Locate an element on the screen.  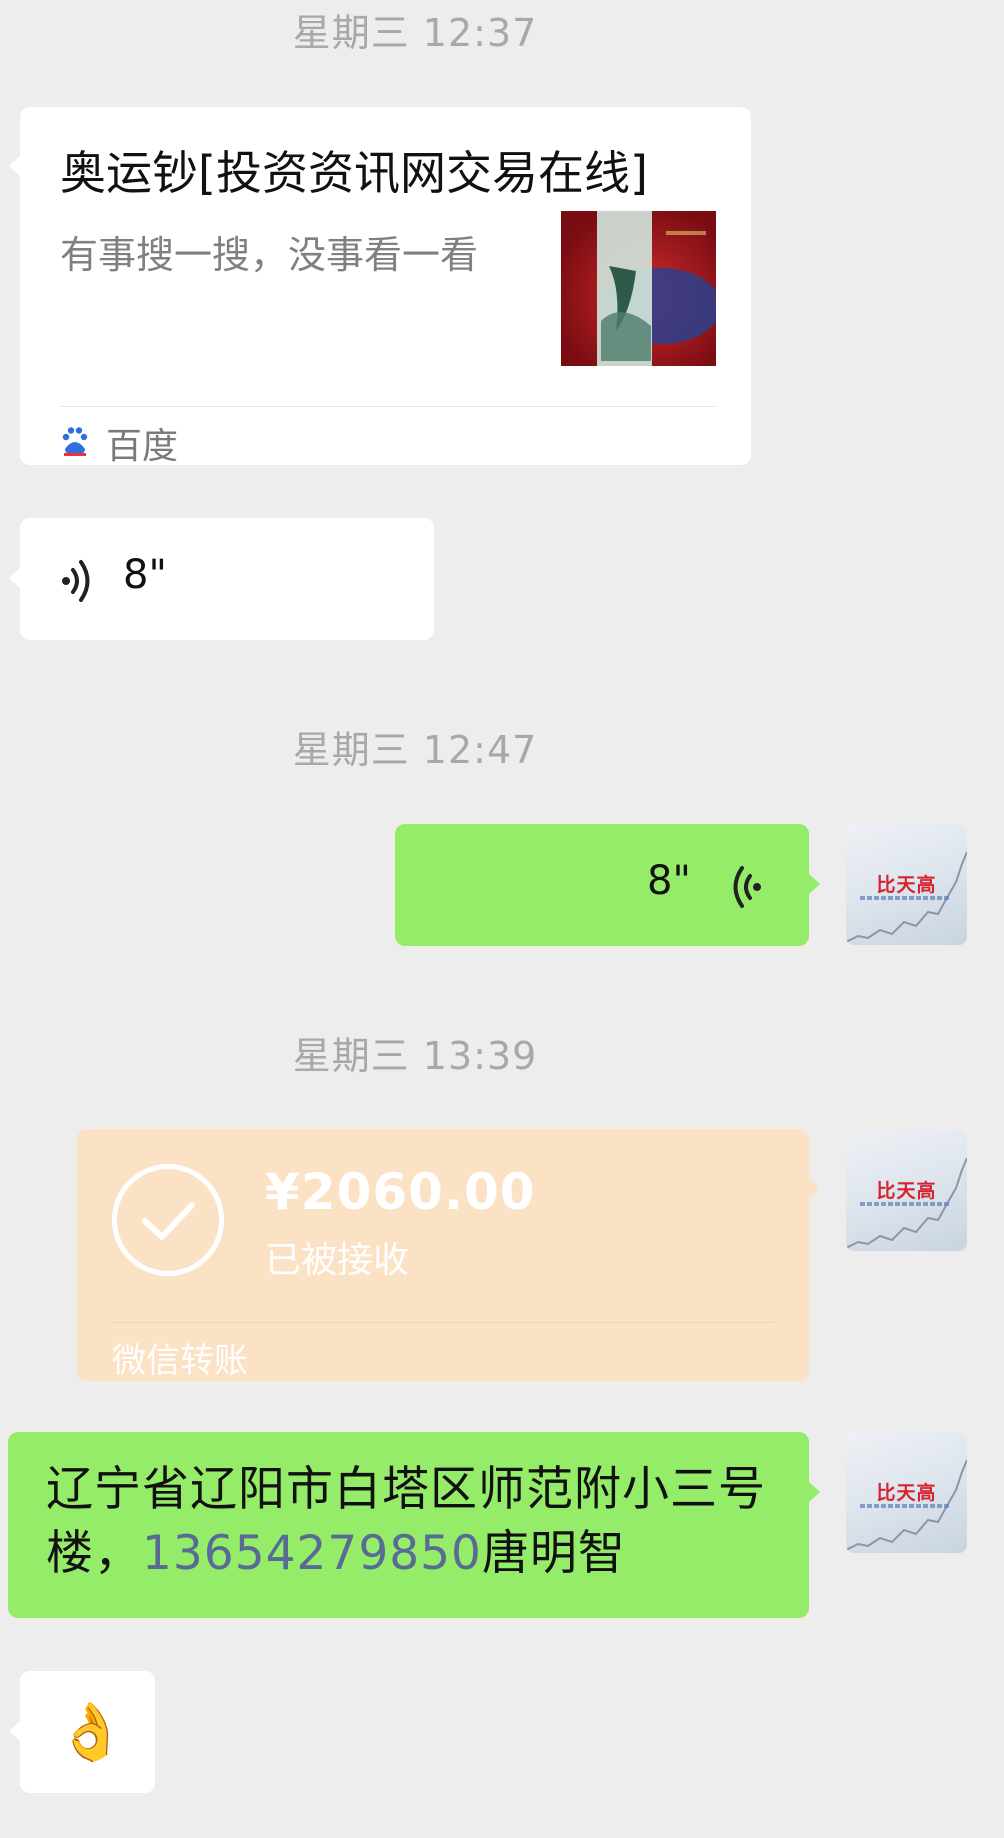
baidu-paw-icon is located at coordinates (75, 441).